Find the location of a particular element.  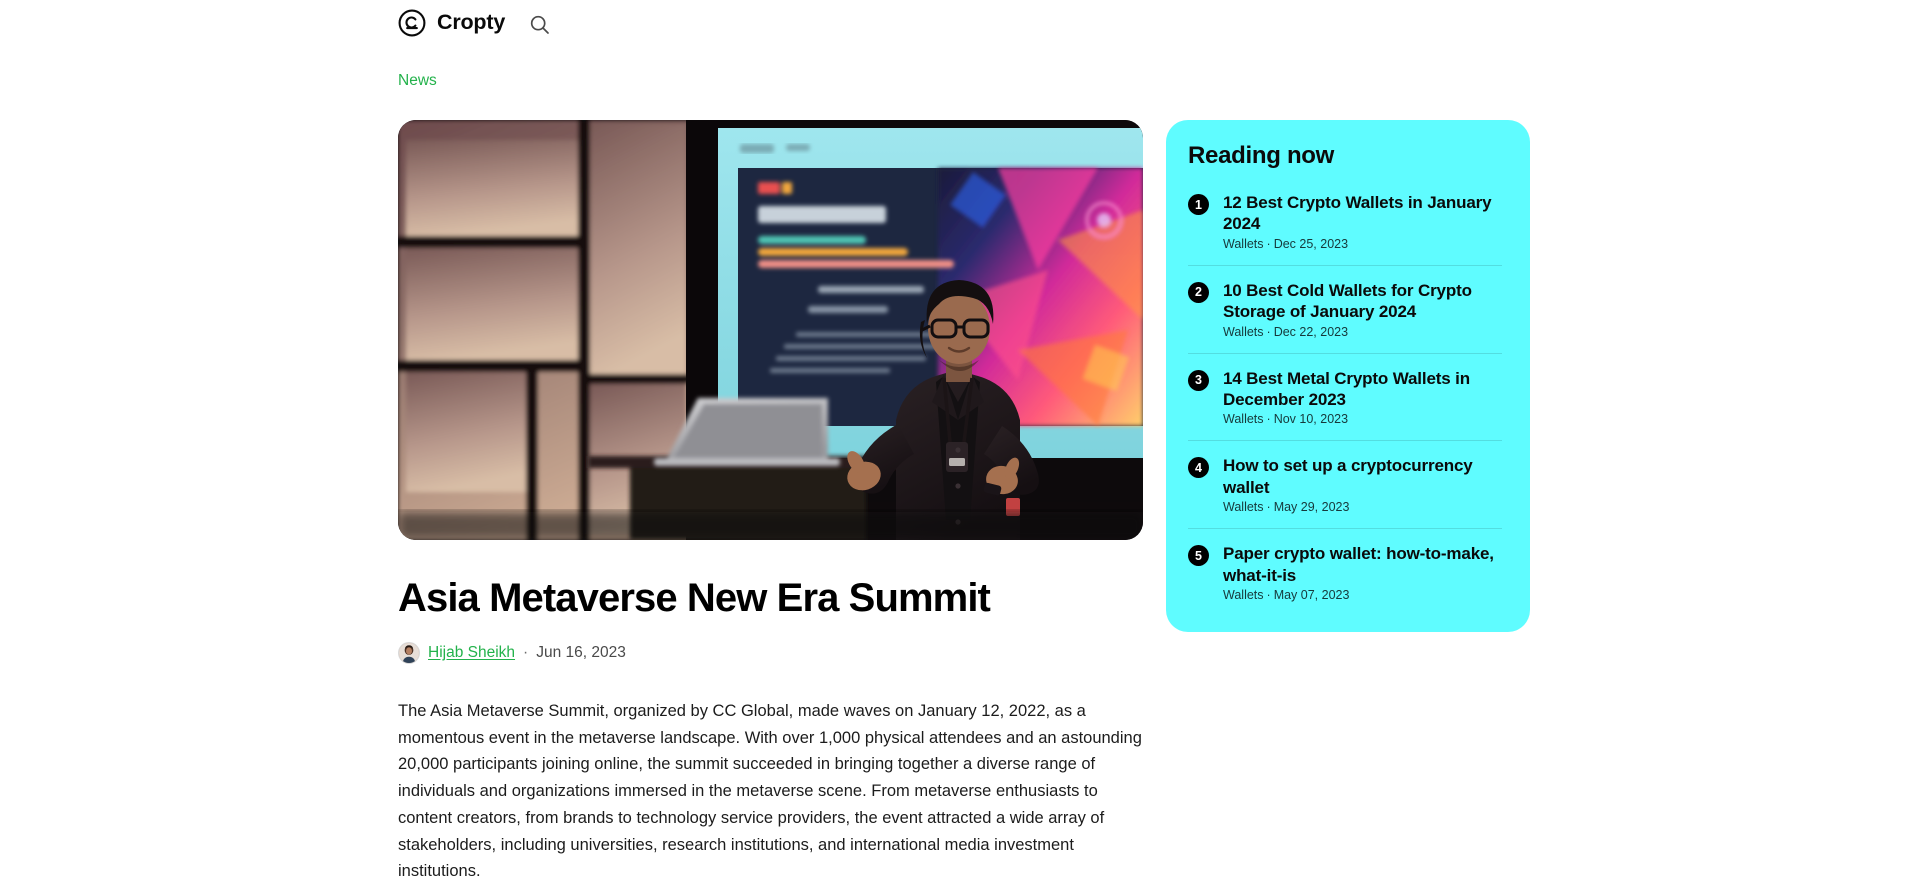

author-link: Hijab Sheikh is located at coordinates (471, 653).